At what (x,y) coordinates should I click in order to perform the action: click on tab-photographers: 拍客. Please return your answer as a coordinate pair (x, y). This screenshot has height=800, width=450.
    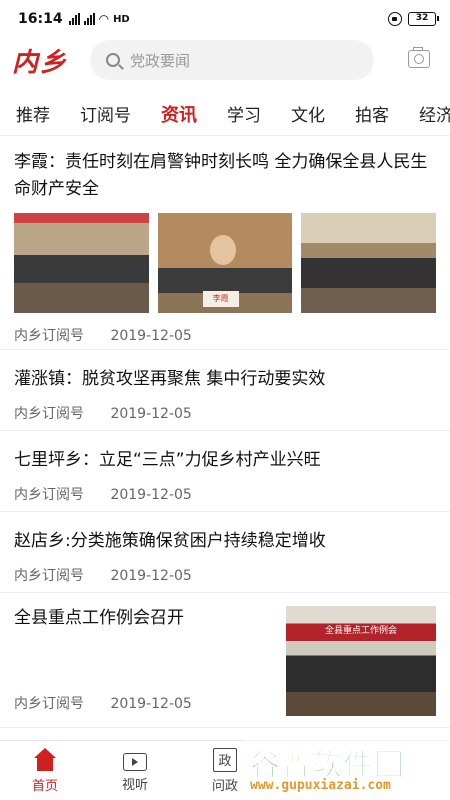
    Looking at the image, I should click on (372, 113).